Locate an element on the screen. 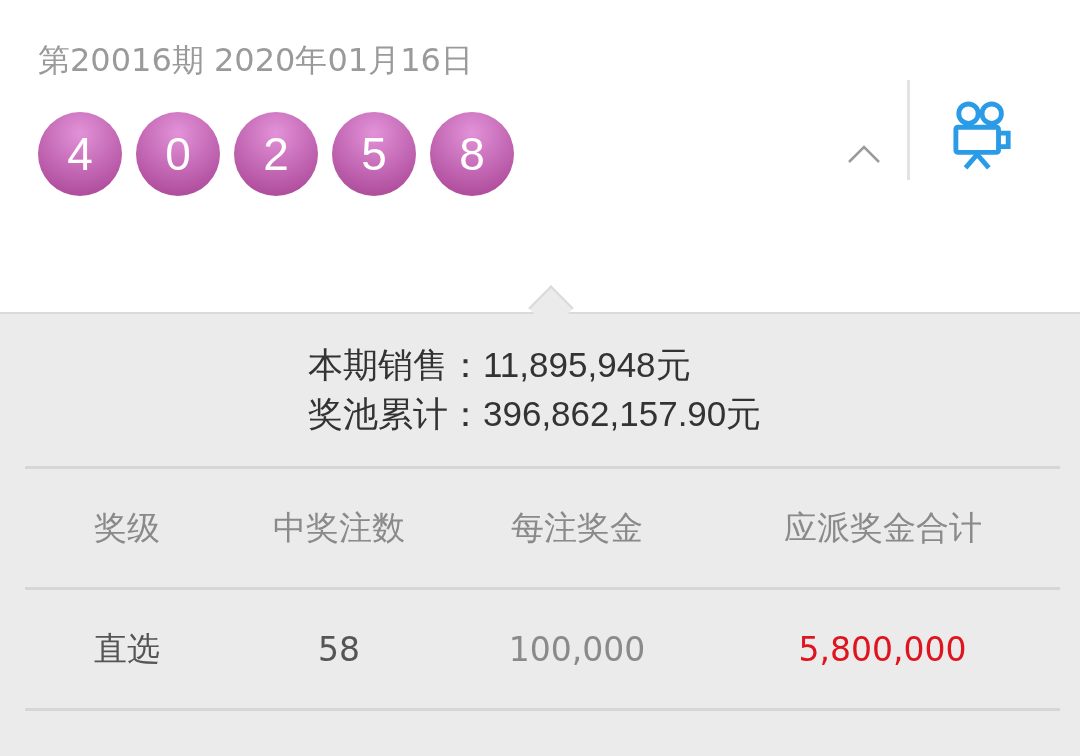  number-ball: 0 is located at coordinates (178, 154).